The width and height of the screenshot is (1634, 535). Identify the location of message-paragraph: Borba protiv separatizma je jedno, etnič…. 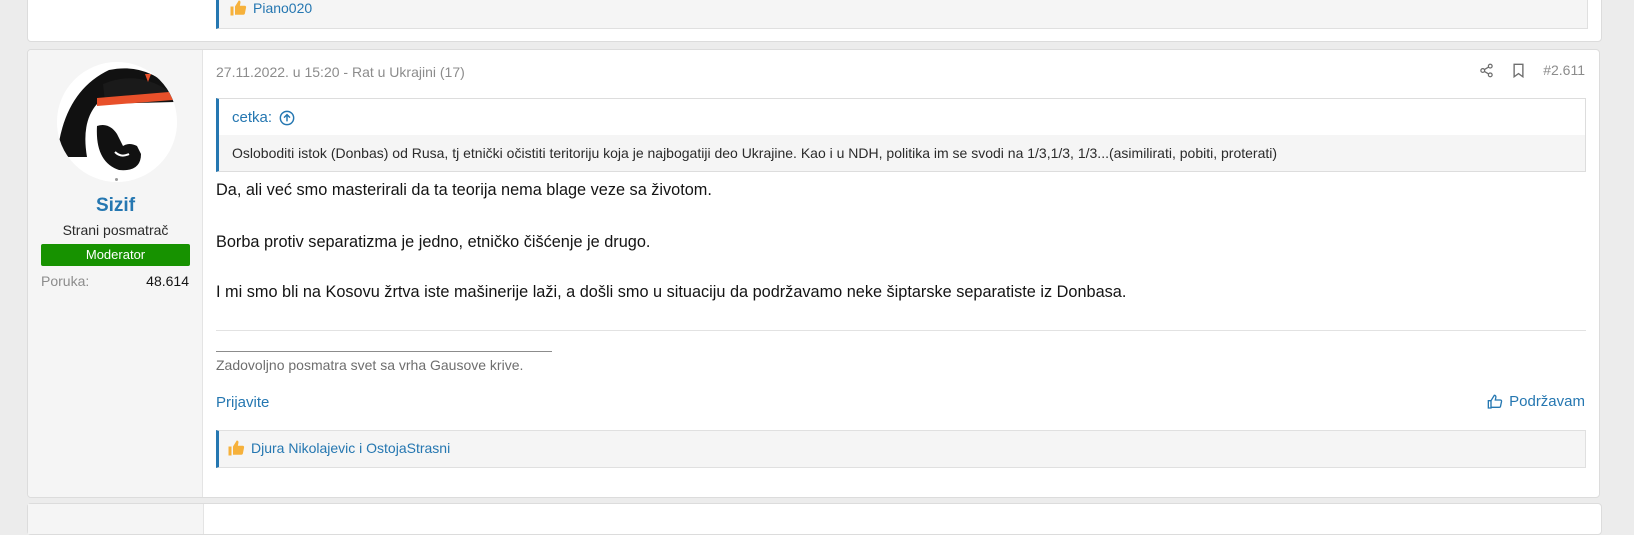
(433, 242).